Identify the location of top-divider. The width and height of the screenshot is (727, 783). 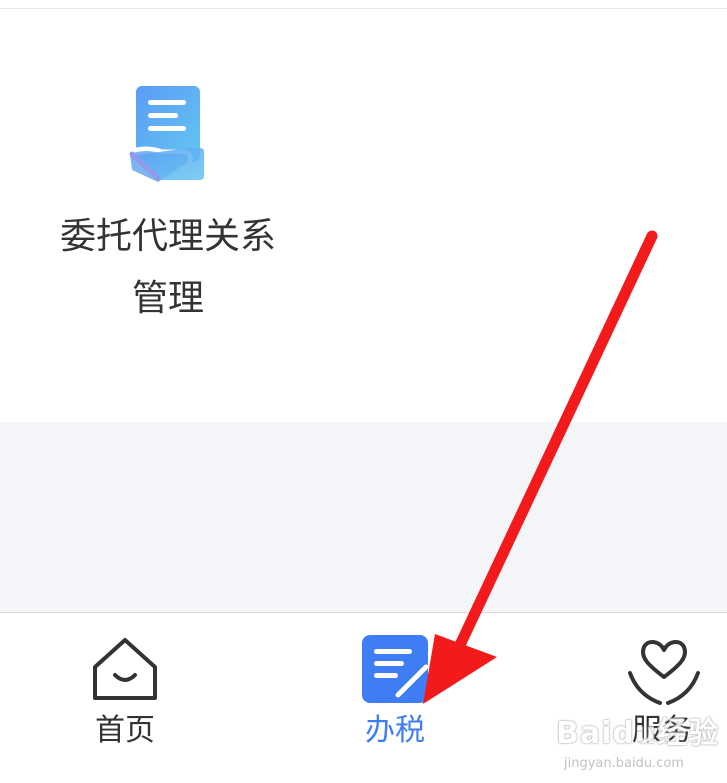
(363, 8).